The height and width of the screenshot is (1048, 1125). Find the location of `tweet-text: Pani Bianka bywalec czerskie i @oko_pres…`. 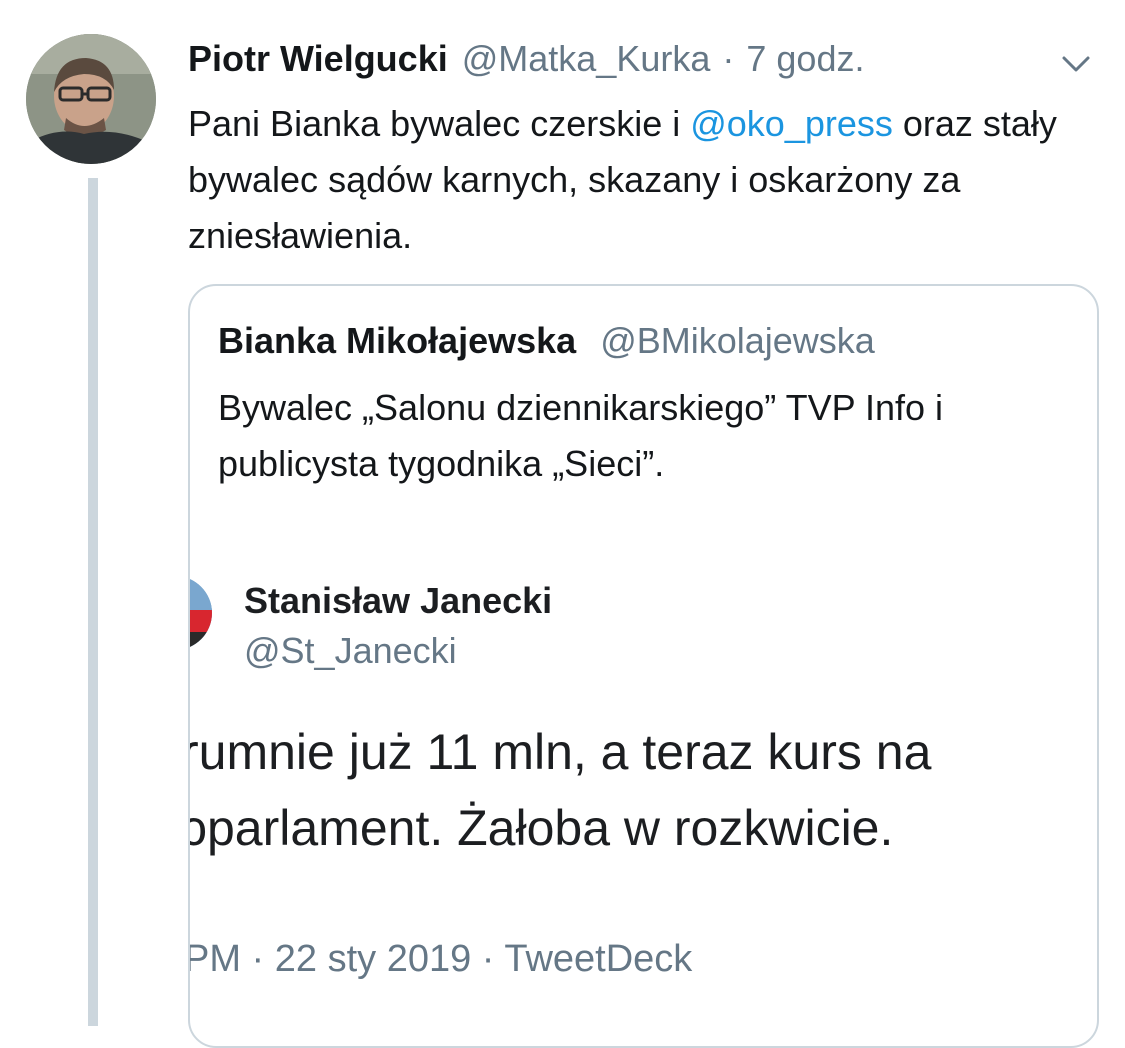

tweet-text: Pani Bianka bywalec czerskie i @oko_pres… is located at coordinates (638, 180).